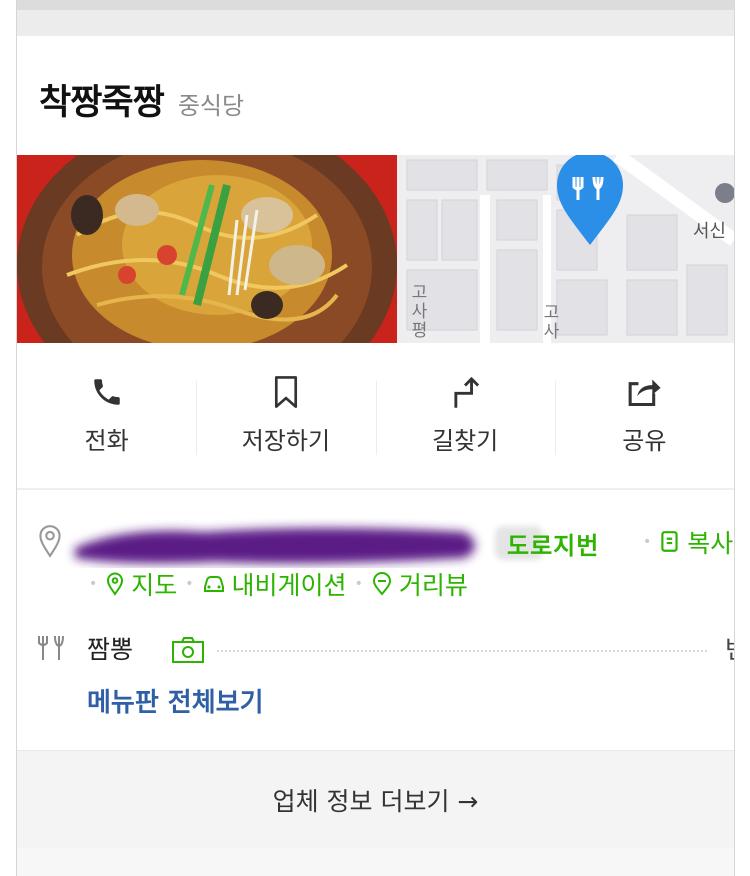 The height and width of the screenshot is (876, 750). I want to click on fork-knife-icon, so click(51, 647).